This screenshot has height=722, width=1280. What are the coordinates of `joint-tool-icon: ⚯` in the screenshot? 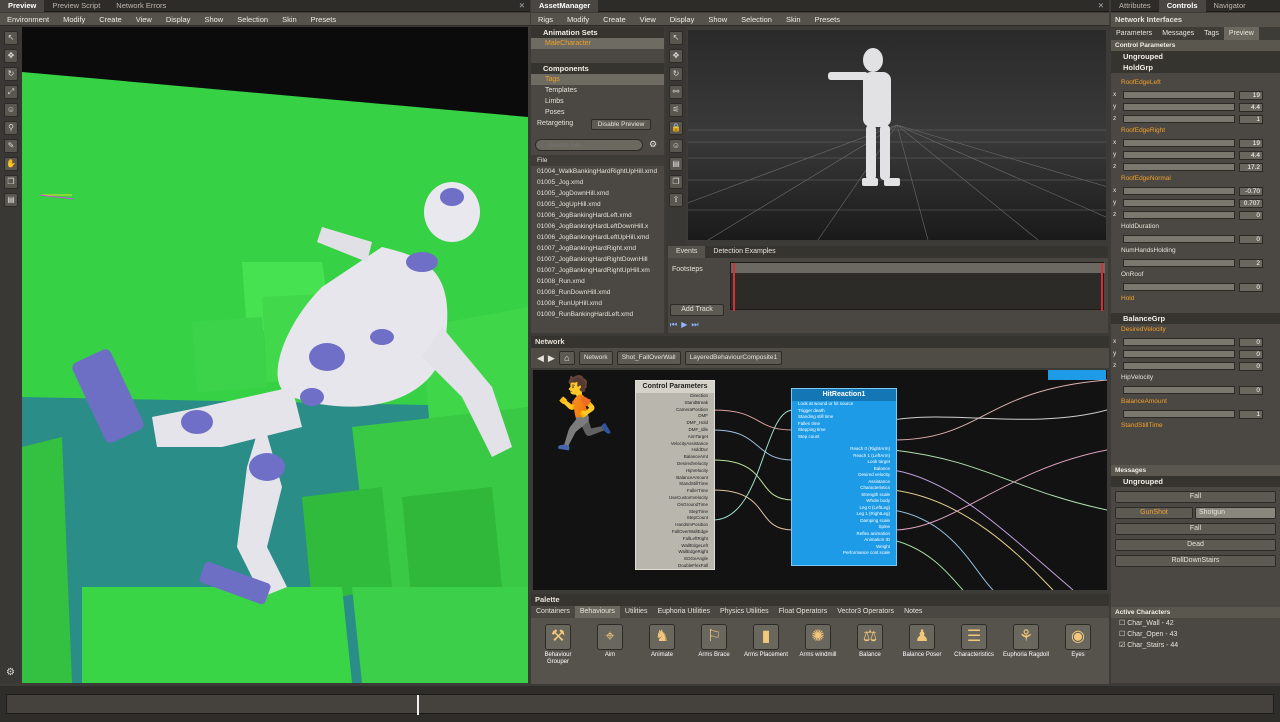 It's located at (676, 92).